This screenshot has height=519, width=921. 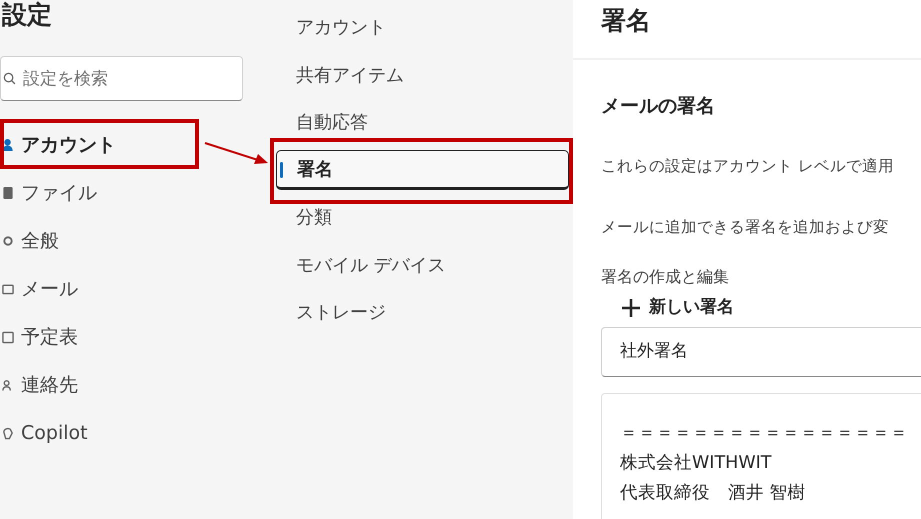 What do you see at coordinates (748, 166) in the screenshot?
I see `description-text: これらの設定はアカウント レベルで適用` at bounding box center [748, 166].